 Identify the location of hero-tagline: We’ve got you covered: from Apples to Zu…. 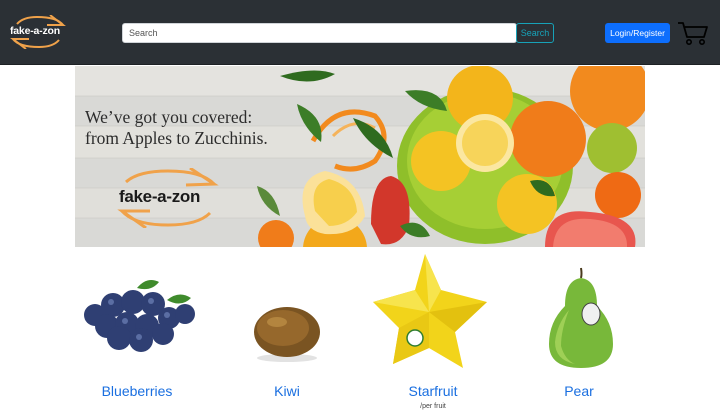
(205, 128).